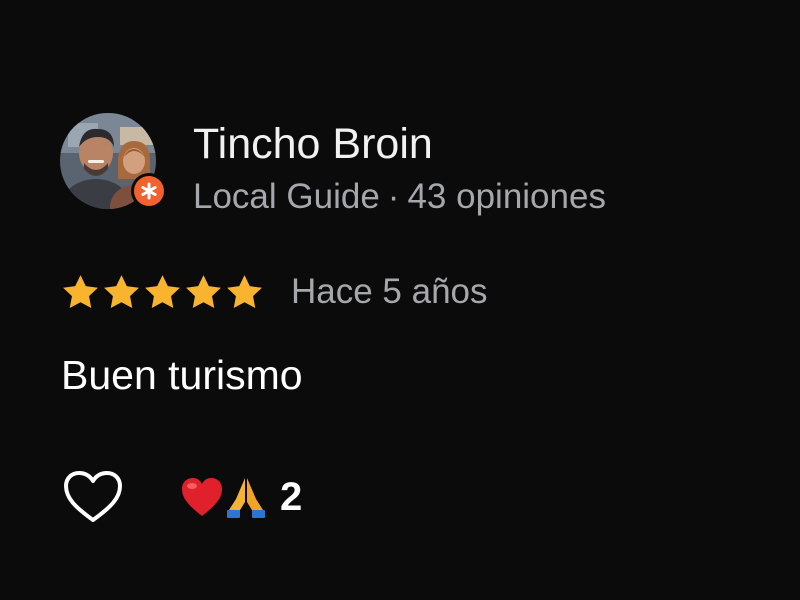 The width and height of the screenshot is (800, 600). I want to click on red-heart-emoji-icon, so click(202, 497).